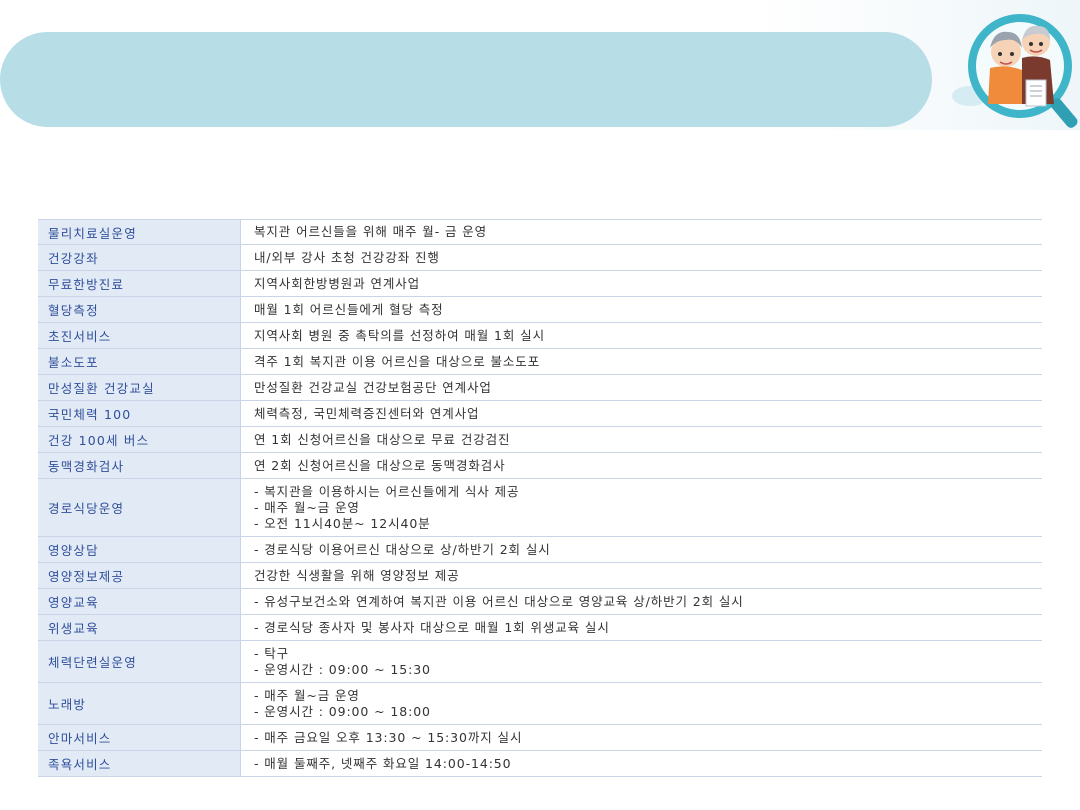 The width and height of the screenshot is (1080, 810). I want to click on description-line: 매월 1회 어르신들에게 혈당 측정, so click(349, 309).